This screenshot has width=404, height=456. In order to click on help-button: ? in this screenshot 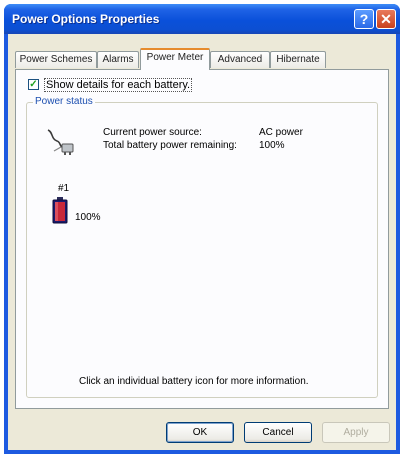, I will do `click(364, 19)`.